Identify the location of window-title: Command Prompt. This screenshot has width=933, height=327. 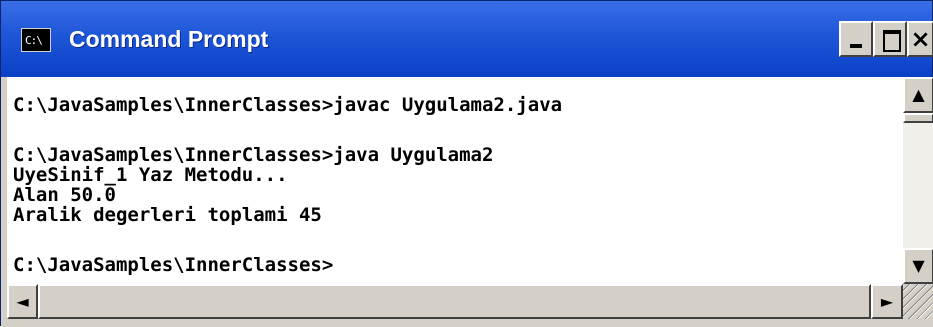
(169, 39).